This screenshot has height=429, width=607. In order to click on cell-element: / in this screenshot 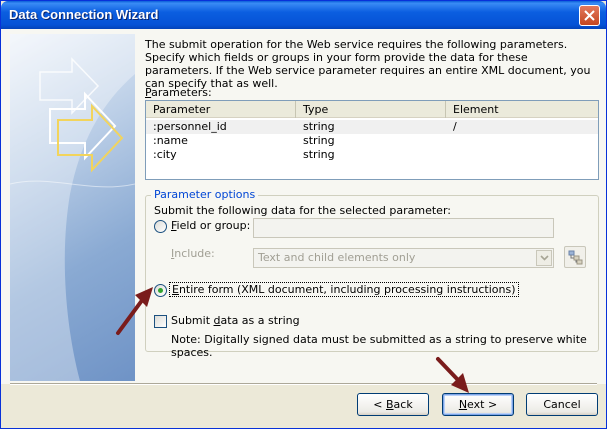, I will do `click(455, 126)`.